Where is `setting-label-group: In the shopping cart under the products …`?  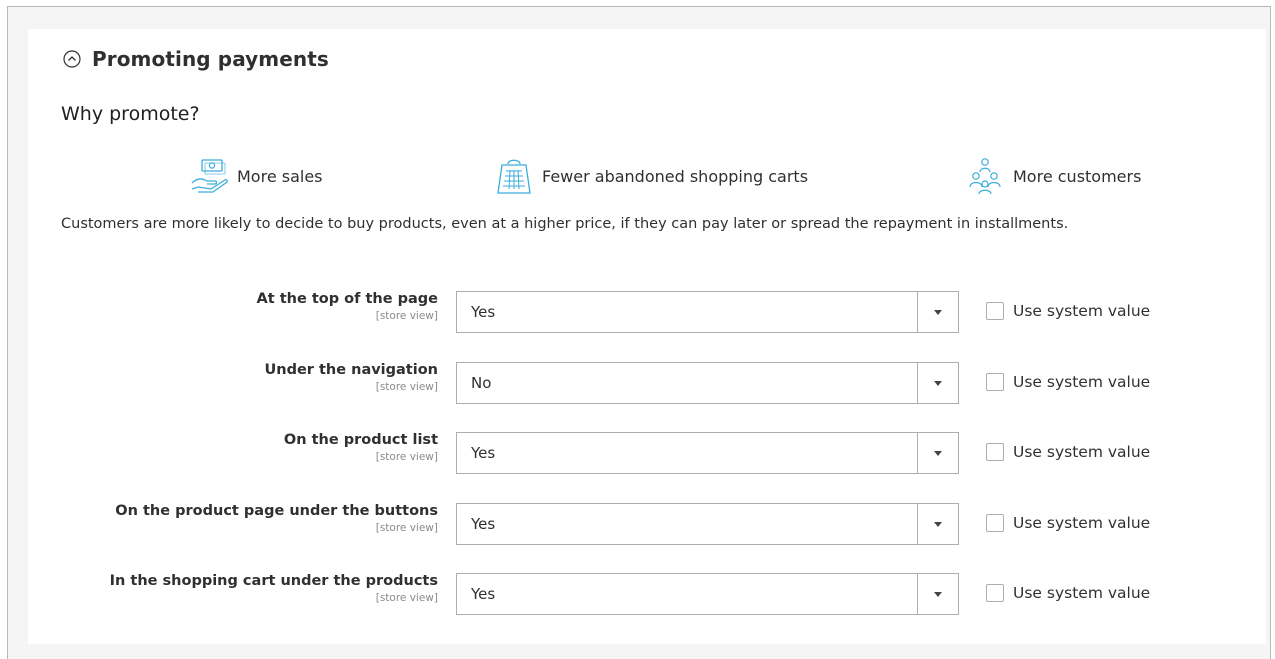 setting-label-group: In the shopping cart under the products … is located at coordinates (274, 588).